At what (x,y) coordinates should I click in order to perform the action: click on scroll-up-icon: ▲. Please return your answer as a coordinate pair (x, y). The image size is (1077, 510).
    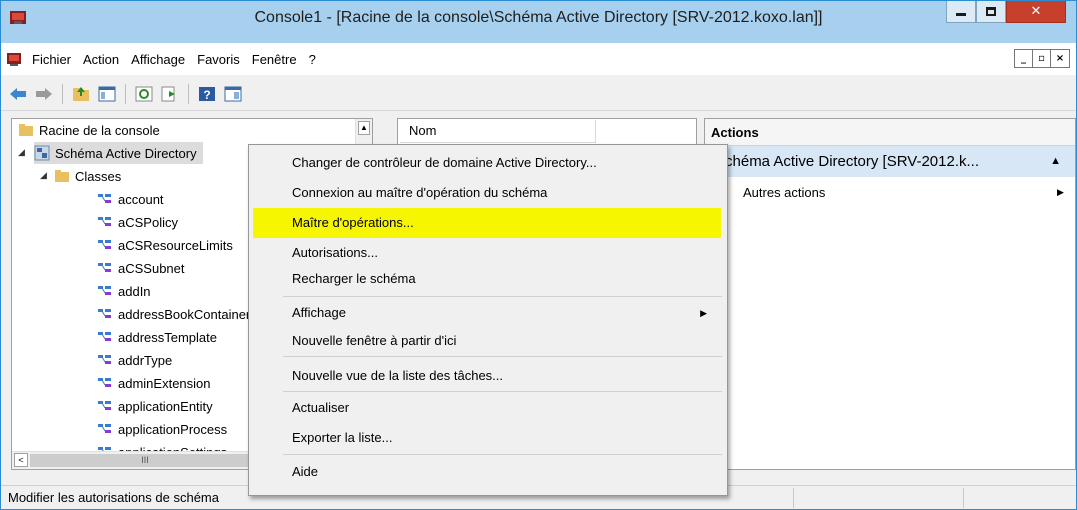
    Looking at the image, I should click on (364, 128).